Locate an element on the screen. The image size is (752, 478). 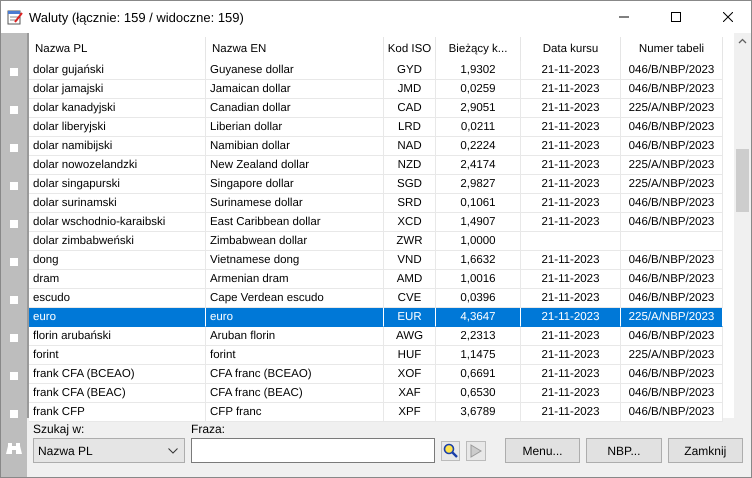
table-cell: dolar surinamski is located at coordinates (117, 203).